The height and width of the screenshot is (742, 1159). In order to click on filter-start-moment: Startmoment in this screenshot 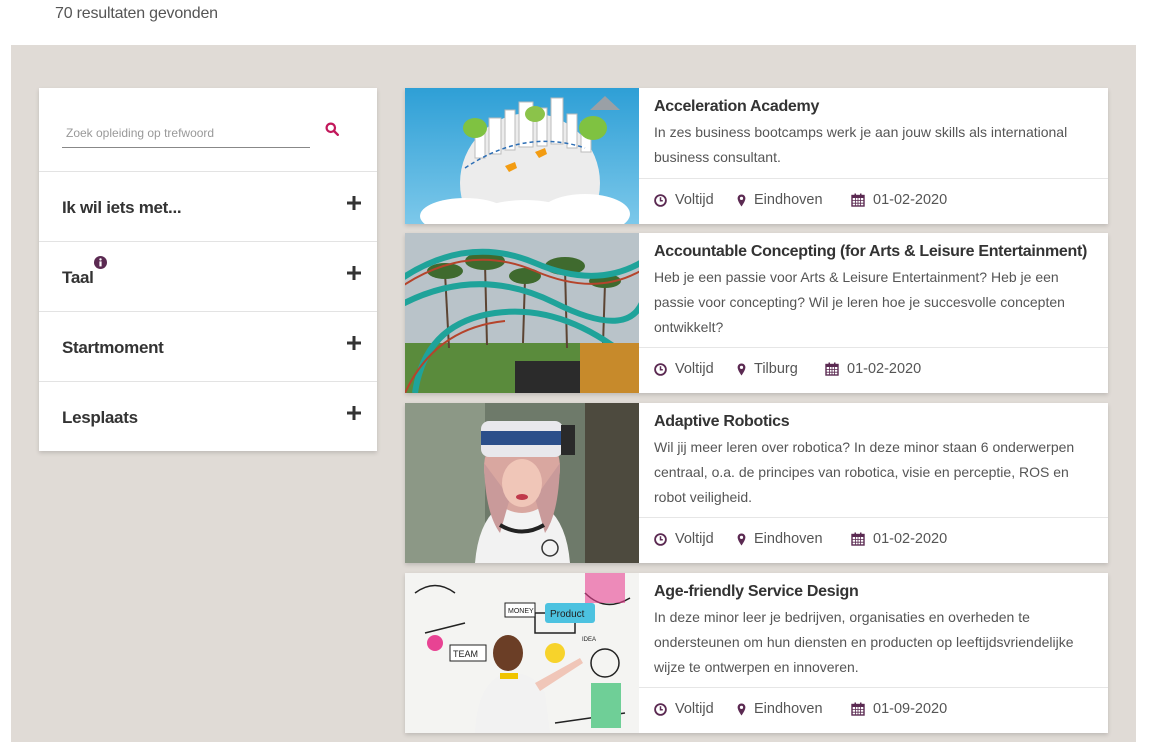, I will do `click(208, 347)`.